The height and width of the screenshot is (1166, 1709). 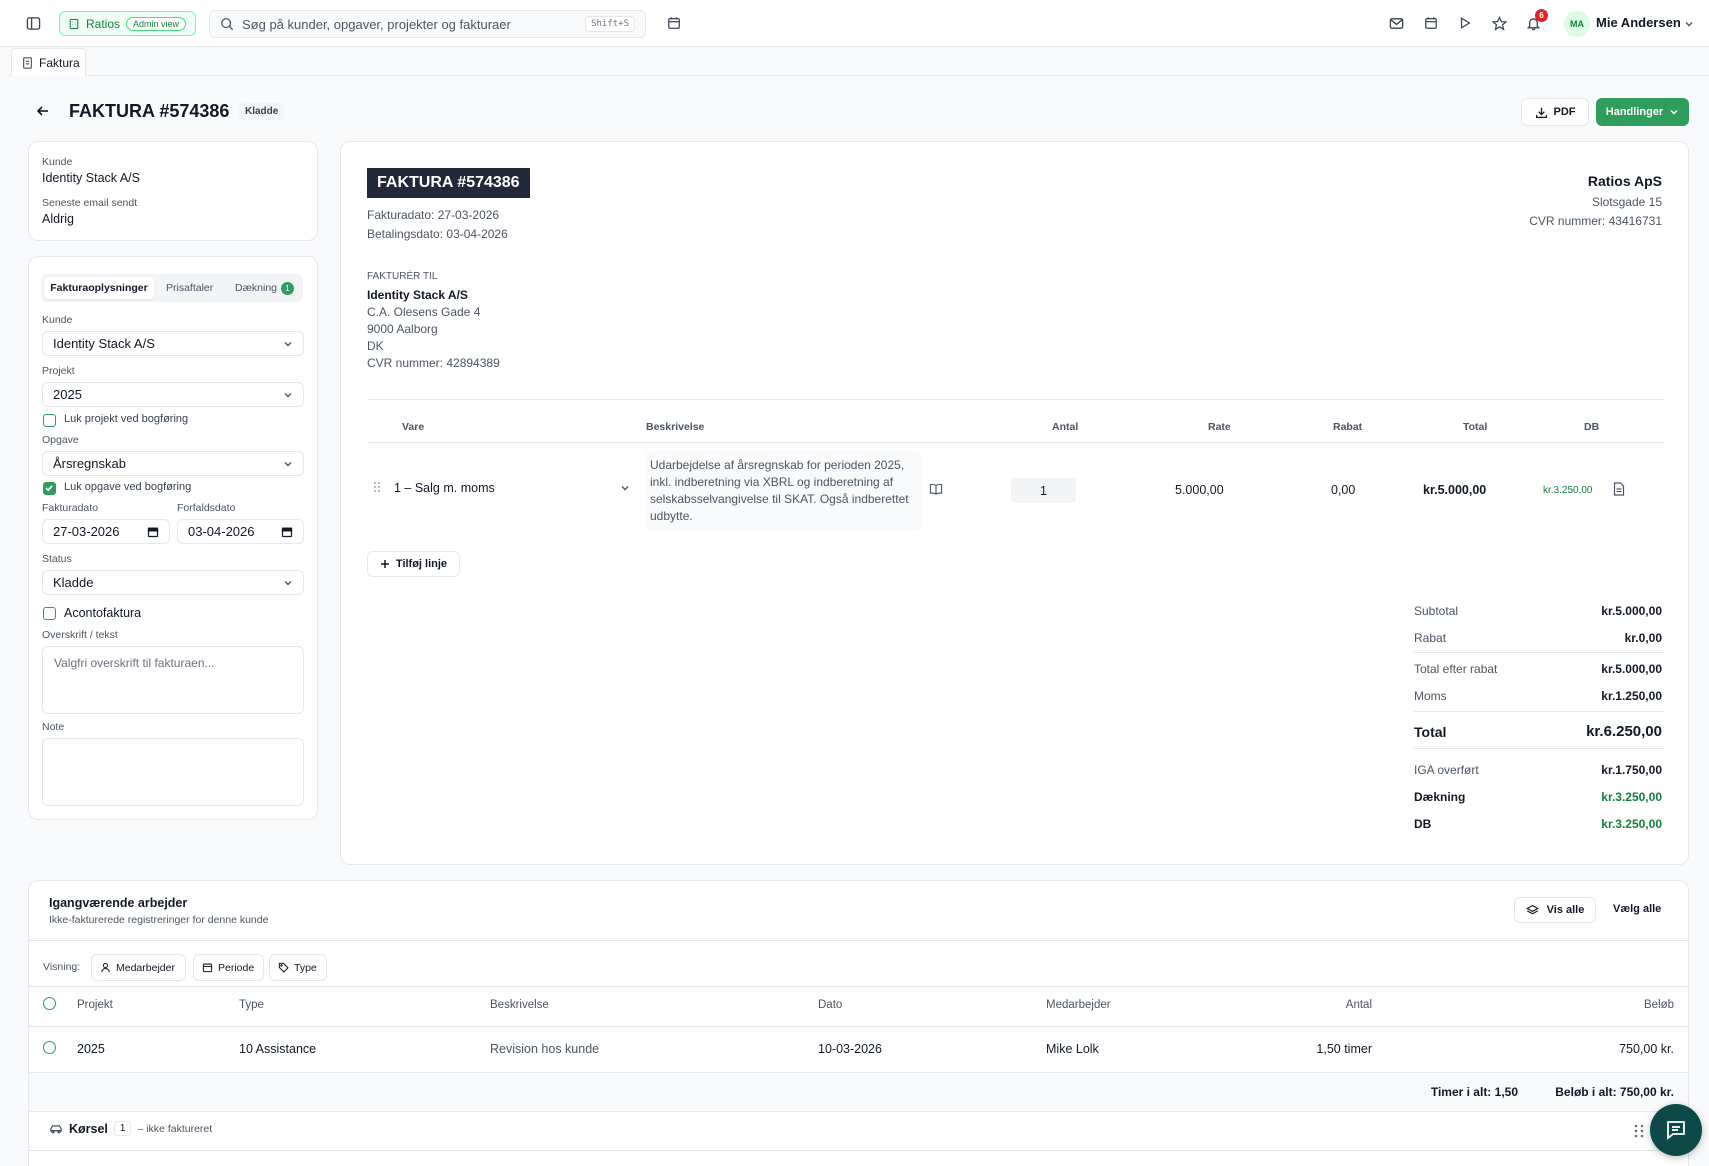 What do you see at coordinates (91, 1049) in the screenshot?
I see `row-projekt: 2025` at bounding box center [91, 1049].